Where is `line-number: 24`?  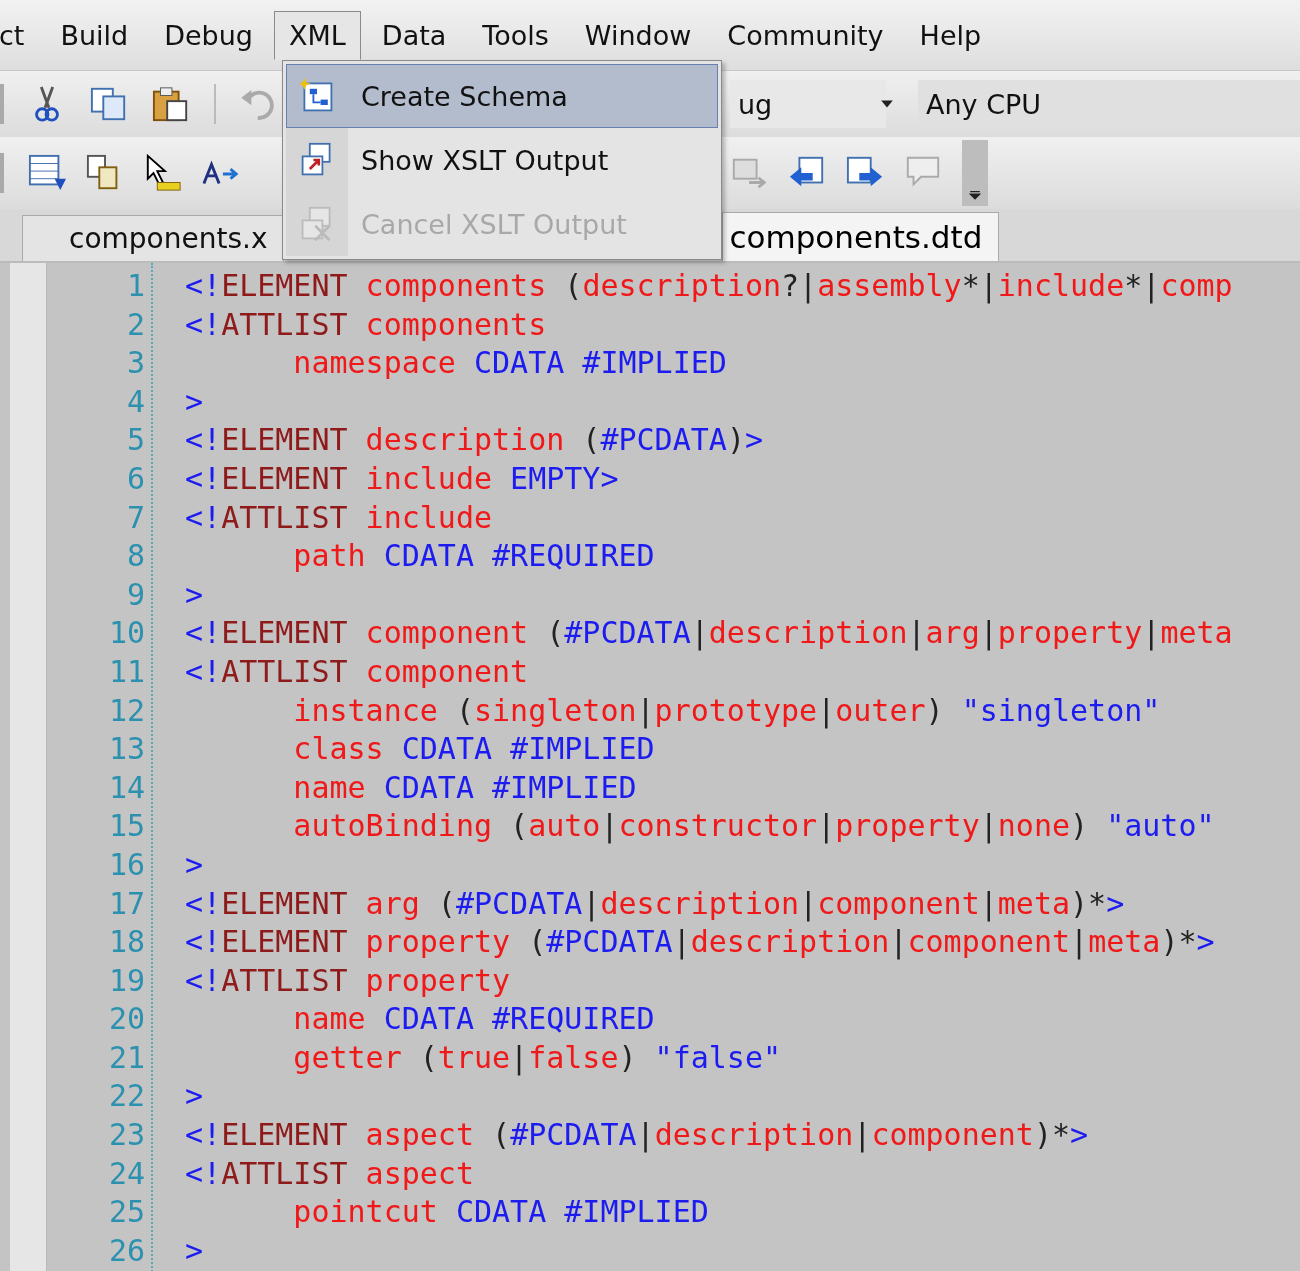
line-number: 24 is located at coordinates (126, 1173).